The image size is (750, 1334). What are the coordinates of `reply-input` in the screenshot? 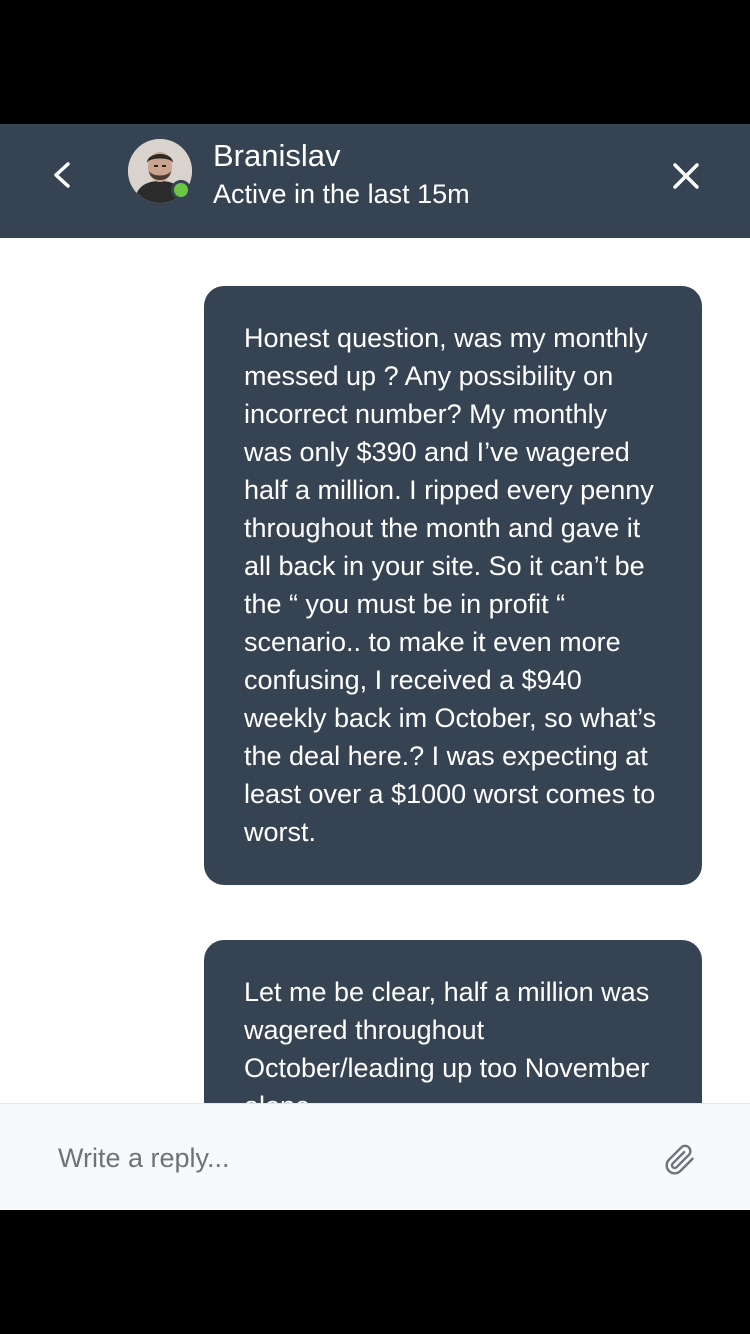 It's located at (338, 1158).